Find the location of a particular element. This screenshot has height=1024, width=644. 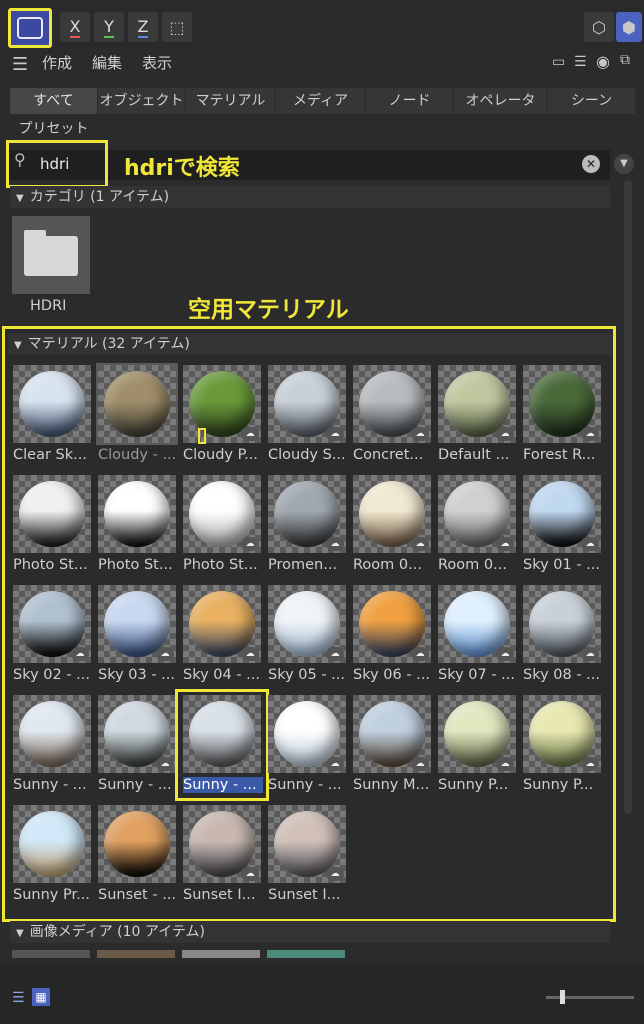

coordinate-system-button: ⬚ is located at coordinates (177, 27).